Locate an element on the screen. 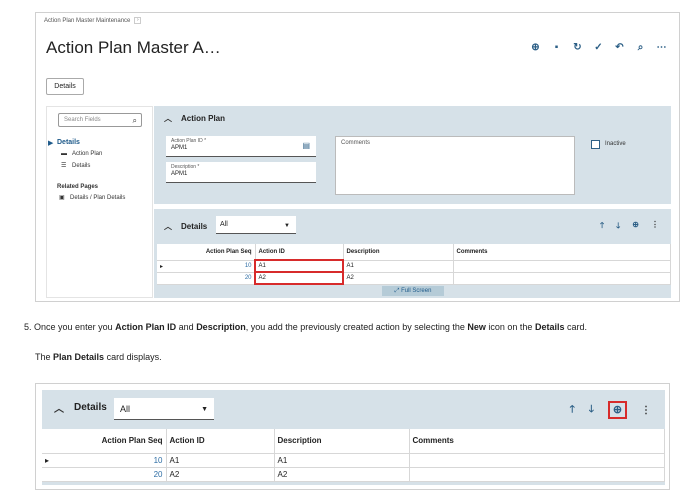 The width and height of the screenshot is (690, 499). breadcrumb-chevron-icon: › is located at coordinates (138, 20).